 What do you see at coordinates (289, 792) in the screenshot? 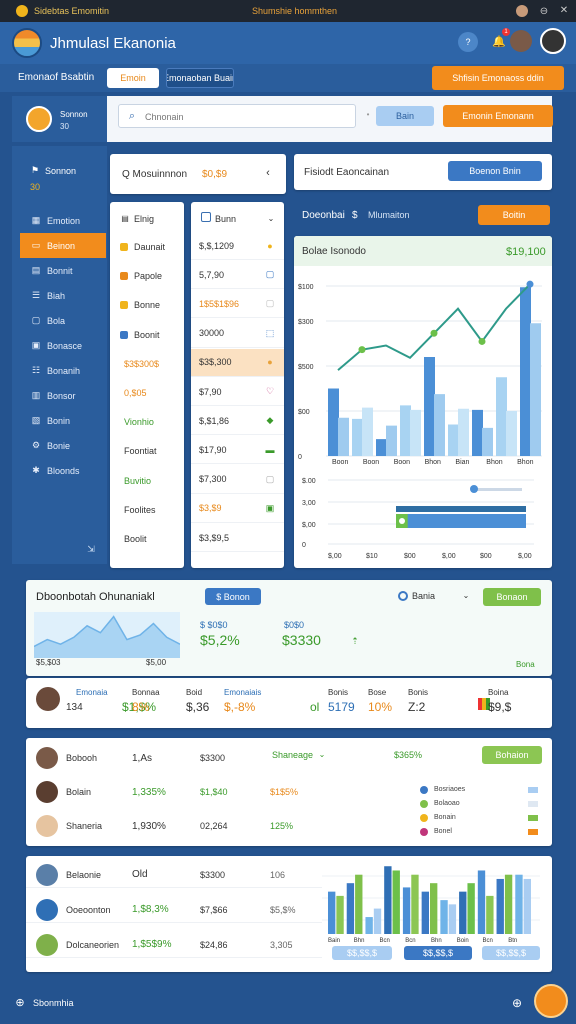
I see `list1-row: Bolain 1,335% $1,$40 $1$5%` at bounding box center [289, 792].